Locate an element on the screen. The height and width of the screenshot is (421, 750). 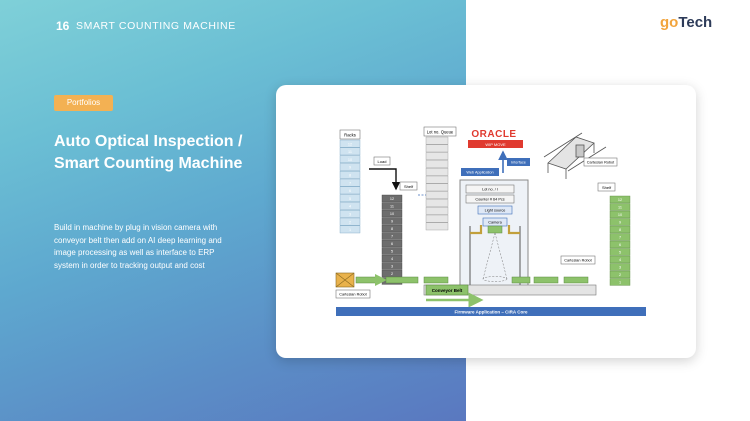
shelf-right-slot-number: 11 is located at coordinates (620, 208).